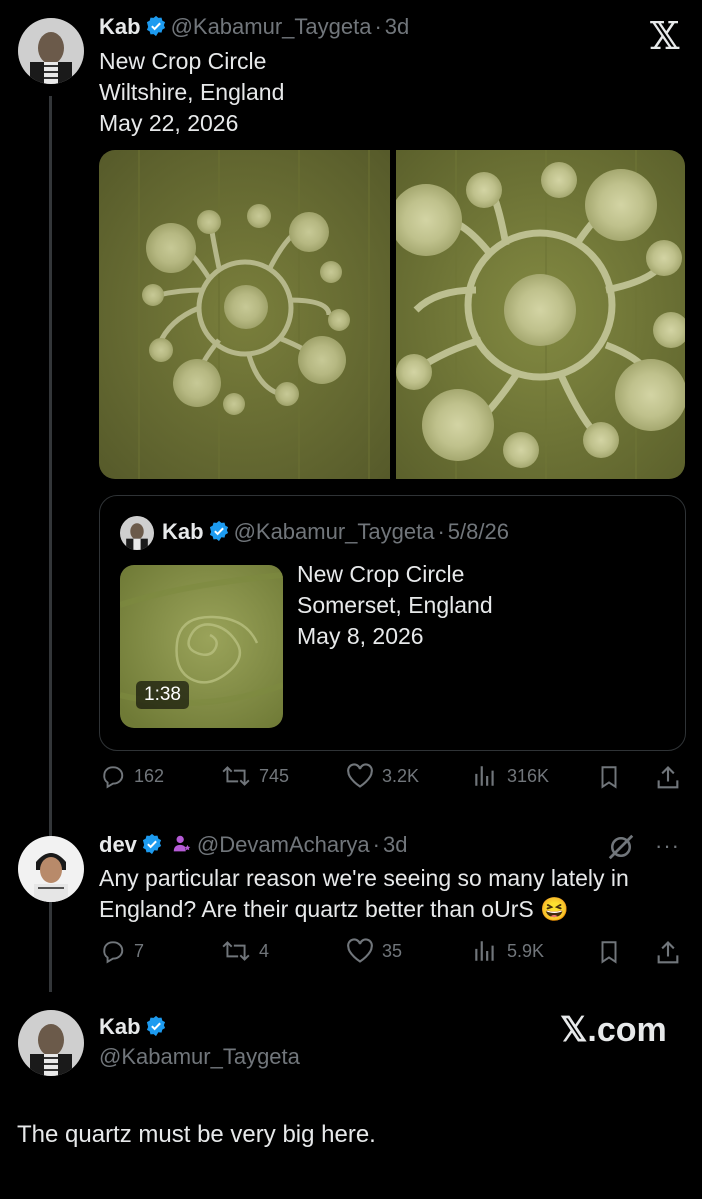 The width and height of the screenshot is (702, 1199). I want to click on repost-button: 4, so click(245, 951).